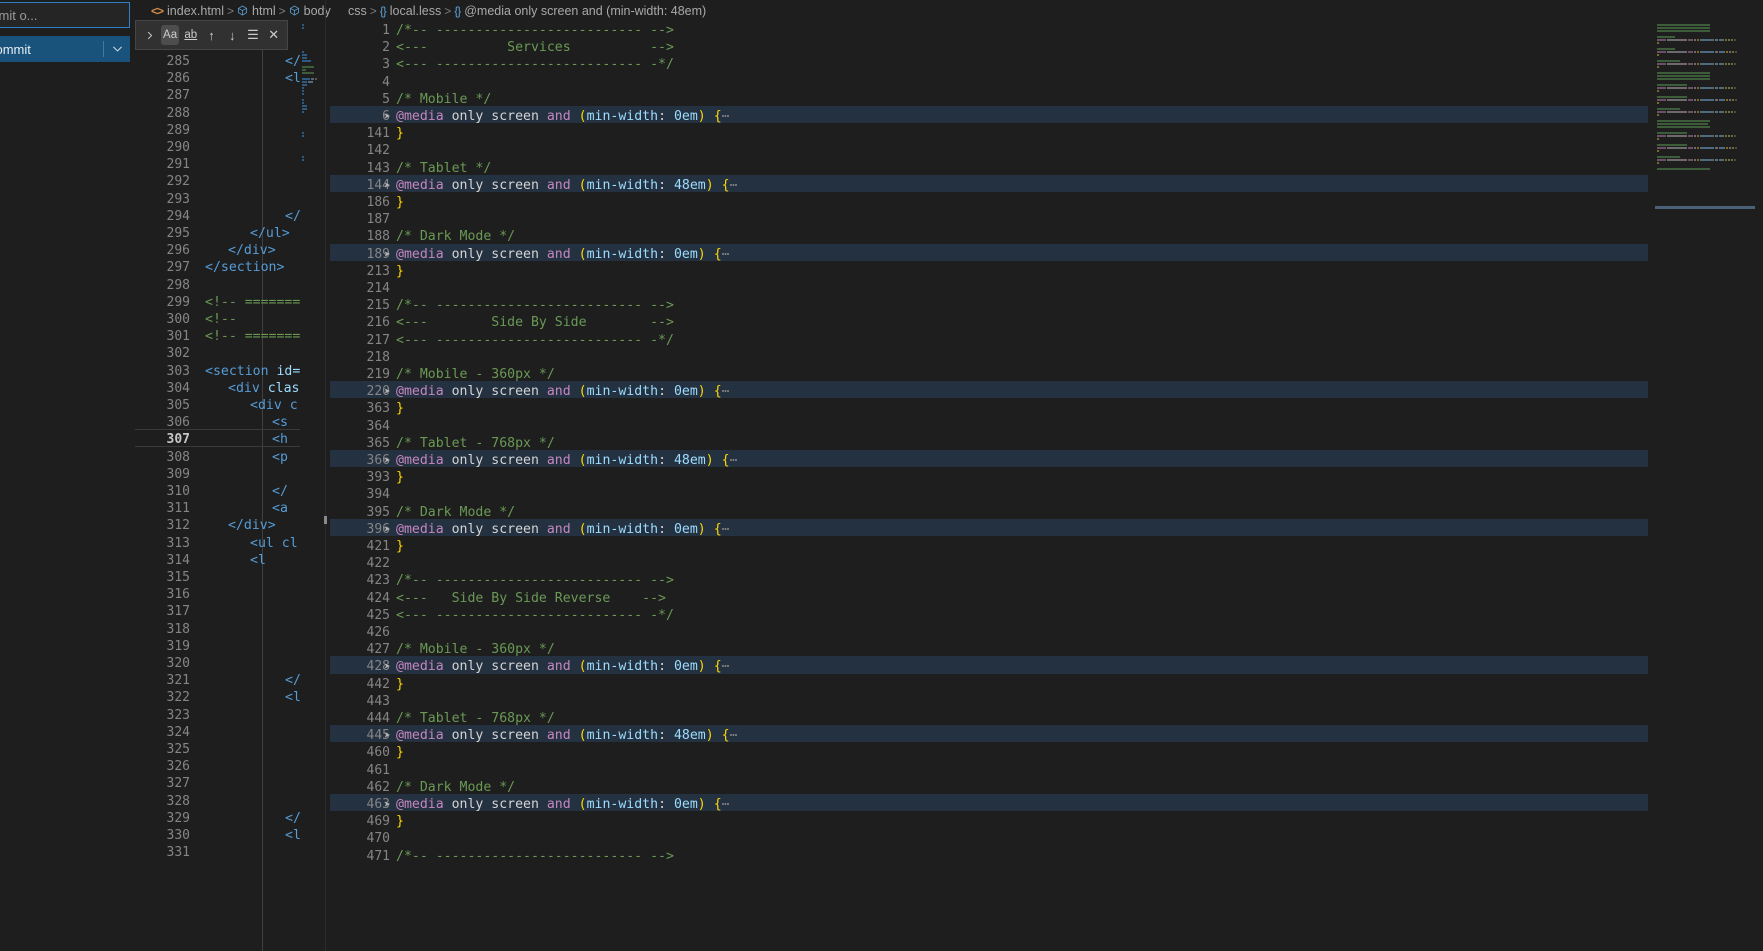 The height and width of the screenshot is (951, 1763). Describe the element at coordinates (443, 168) in the screenshot. I see `code-line: /* Tablet */` at that location.